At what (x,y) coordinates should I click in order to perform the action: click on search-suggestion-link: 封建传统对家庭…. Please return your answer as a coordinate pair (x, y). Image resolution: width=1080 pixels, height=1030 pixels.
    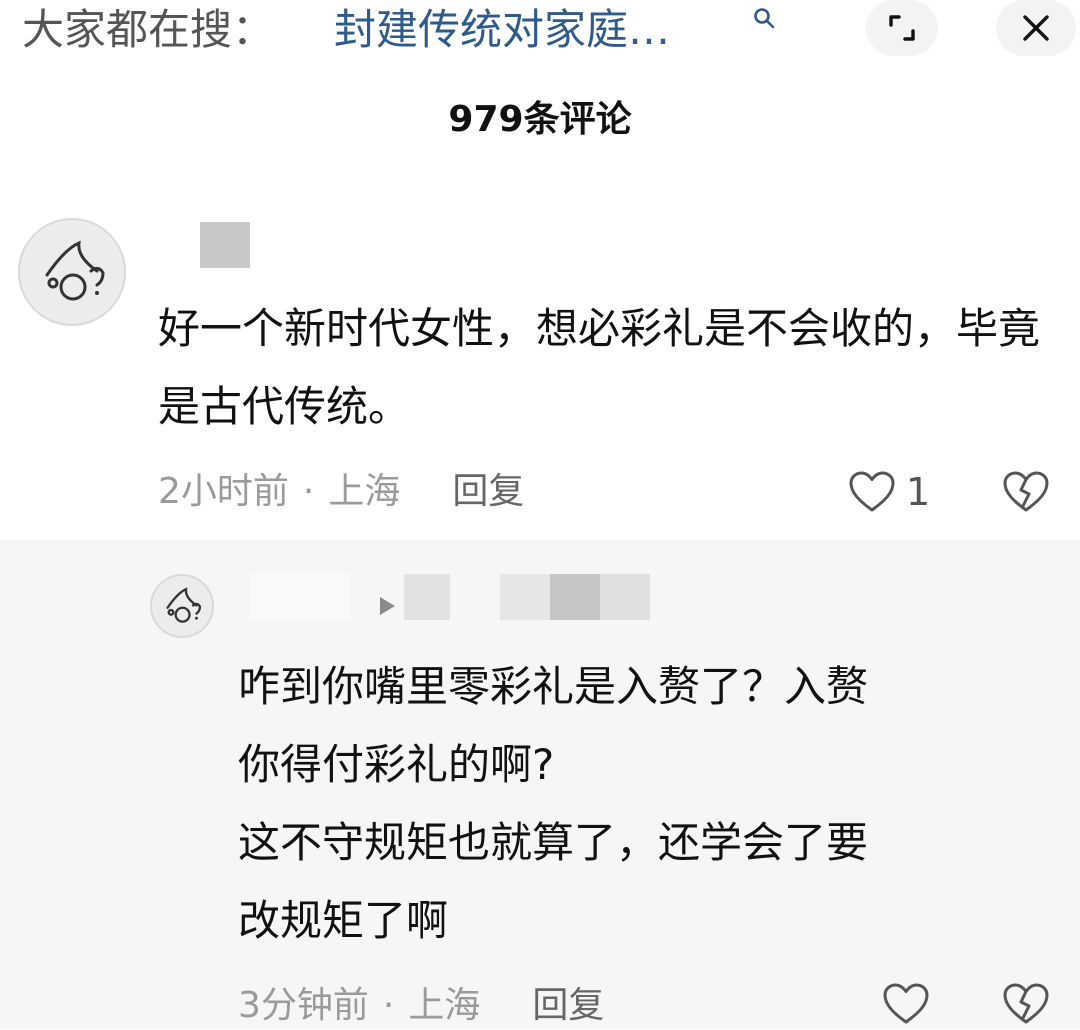
    Looking at the image, I should click on (502, 30).